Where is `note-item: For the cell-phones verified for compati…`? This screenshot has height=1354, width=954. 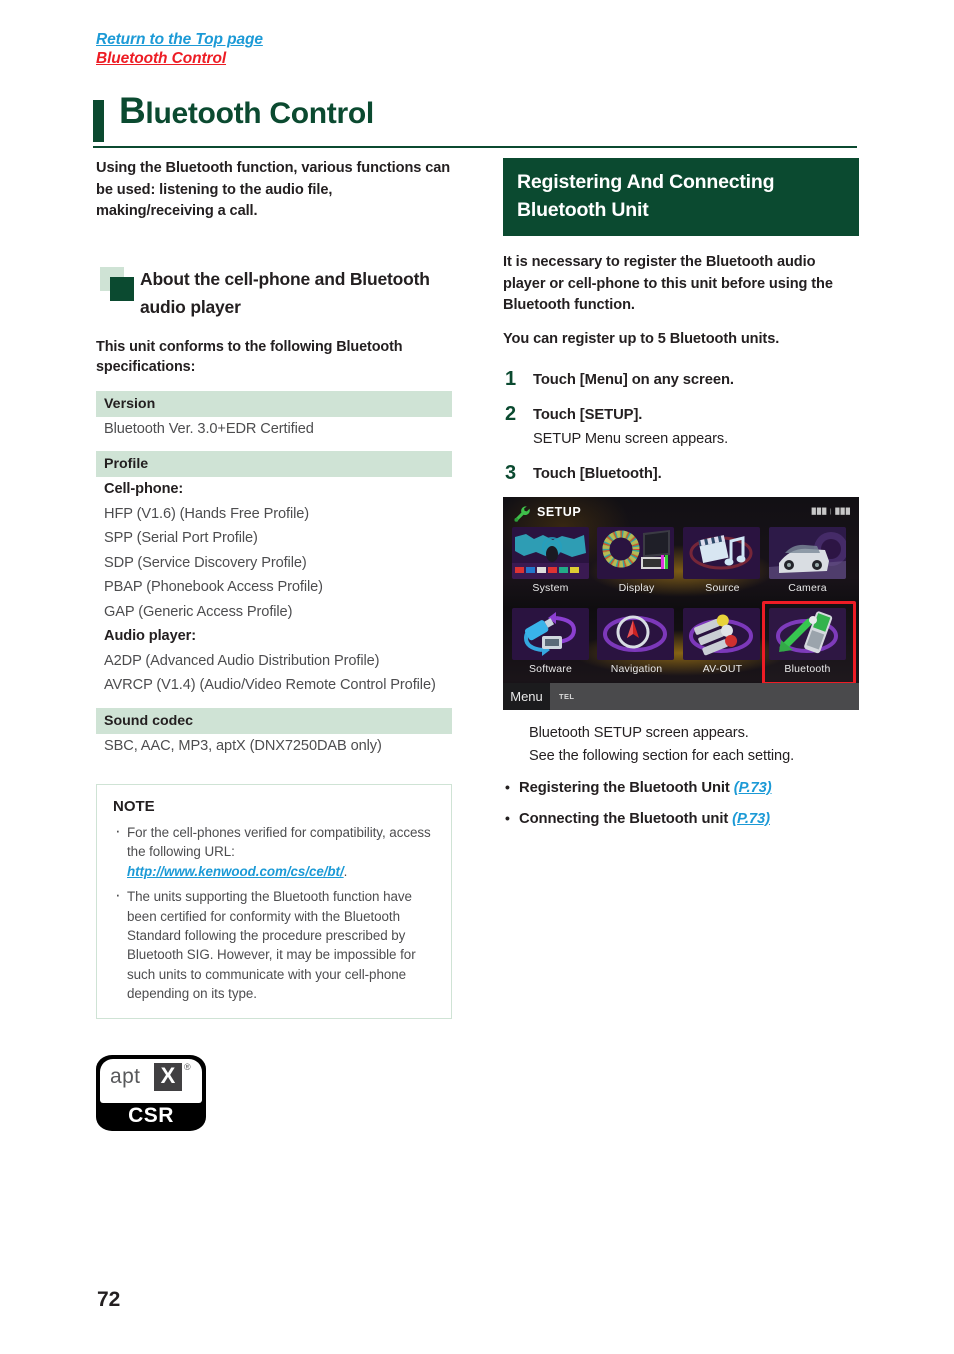
note-item: For the cell-phones verified for compati… is located at coordinates (275, 851).